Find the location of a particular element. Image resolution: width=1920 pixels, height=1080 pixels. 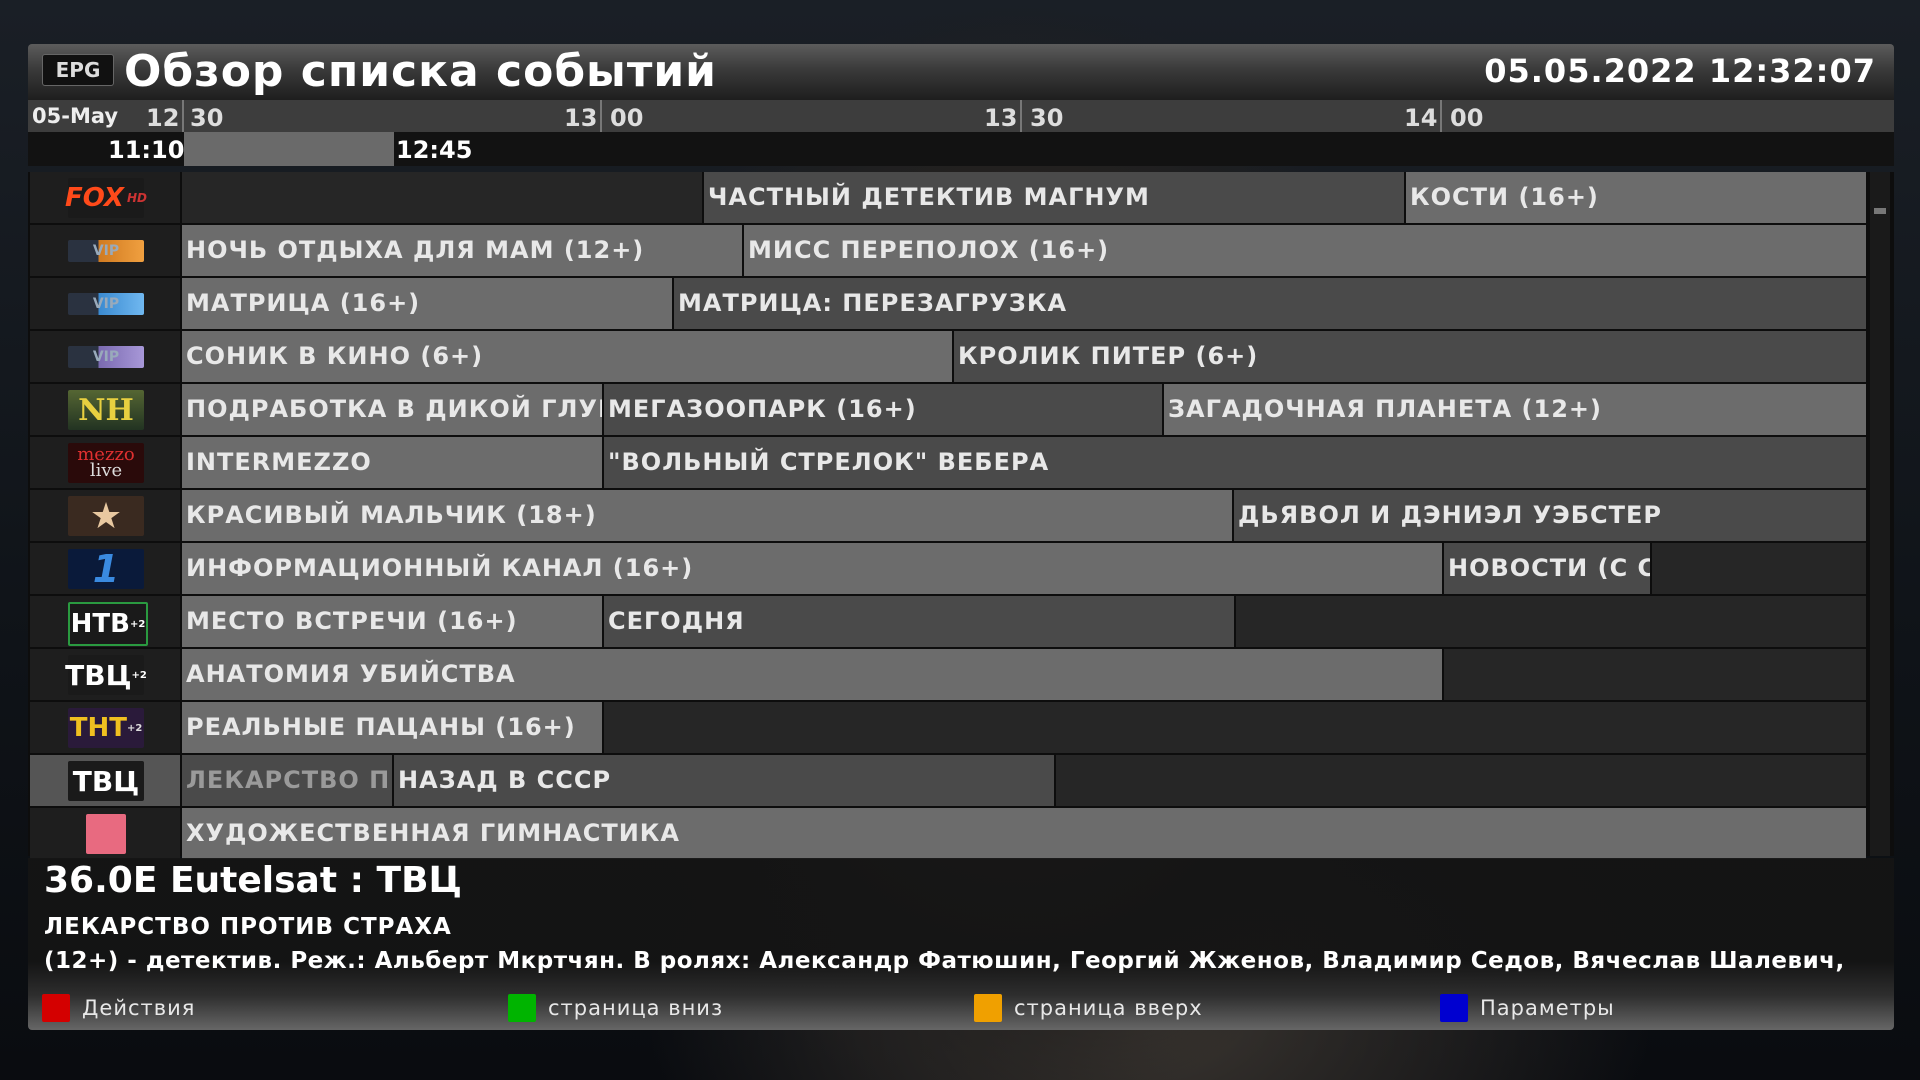

channel-row-selected: ТВЦ ЛЕКАРСТВО П НАЗАД В СССР is located at coordinates (947, 780).